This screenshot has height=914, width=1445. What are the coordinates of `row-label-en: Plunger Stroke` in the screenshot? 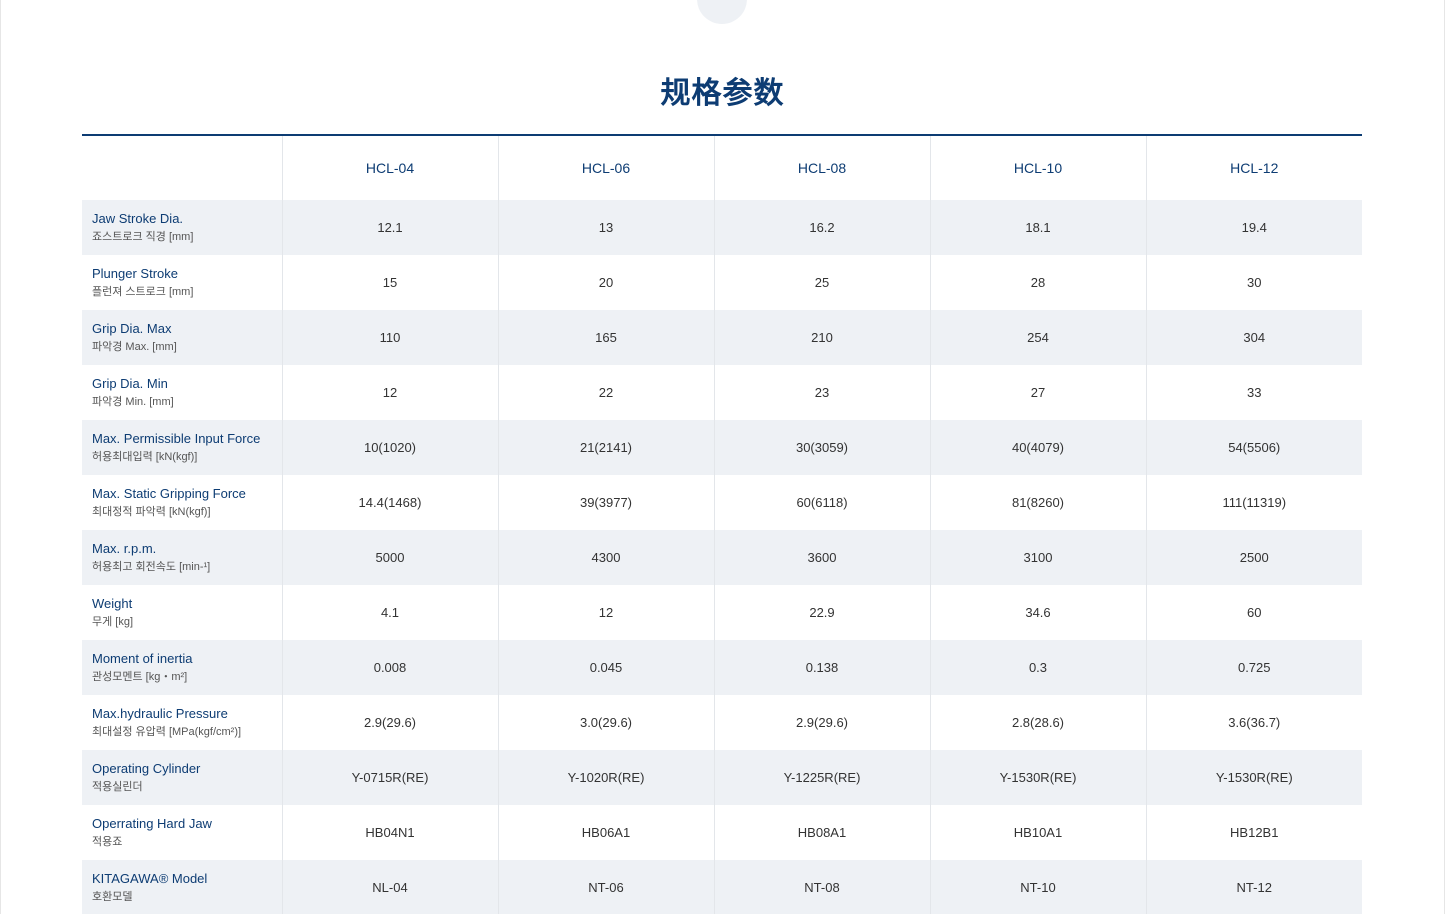 It's located at (135, 273).